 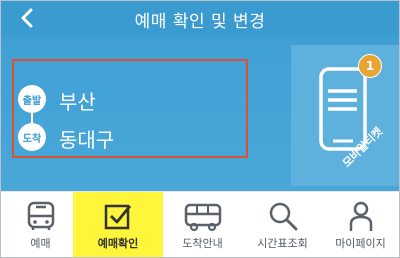 What do you see at coordinates (203, 217) in the screenshot?
I see `bus-arrival-icon` at bounding box center [203, 217].